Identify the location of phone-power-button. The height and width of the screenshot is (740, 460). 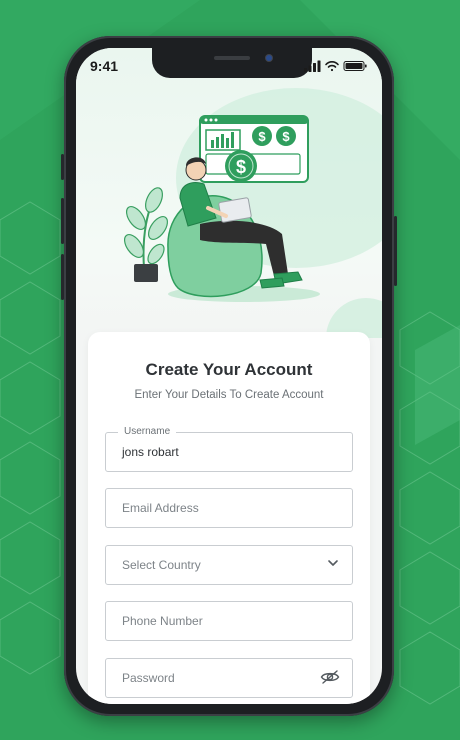
(395, 251).